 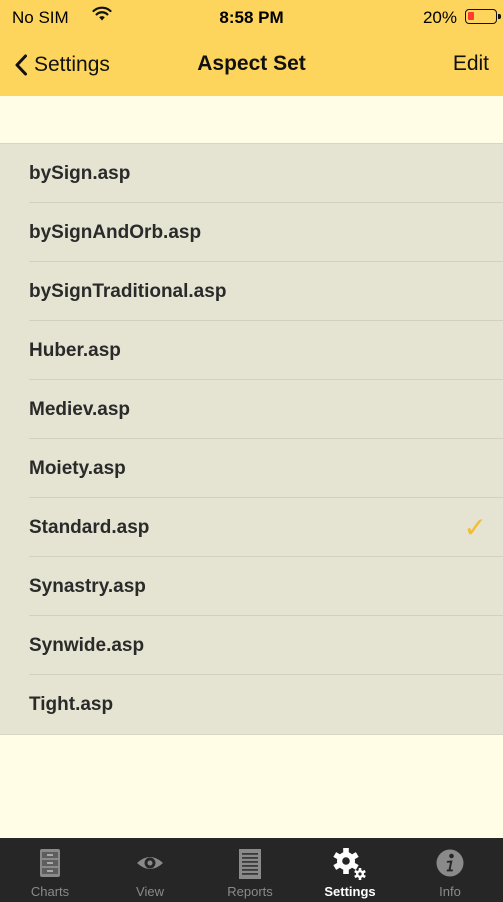 What do you see at coordinates (80, 409) in the screenshot?
I see `aspect-set-name: Mediev.asp` at bounding box center [80, 409].